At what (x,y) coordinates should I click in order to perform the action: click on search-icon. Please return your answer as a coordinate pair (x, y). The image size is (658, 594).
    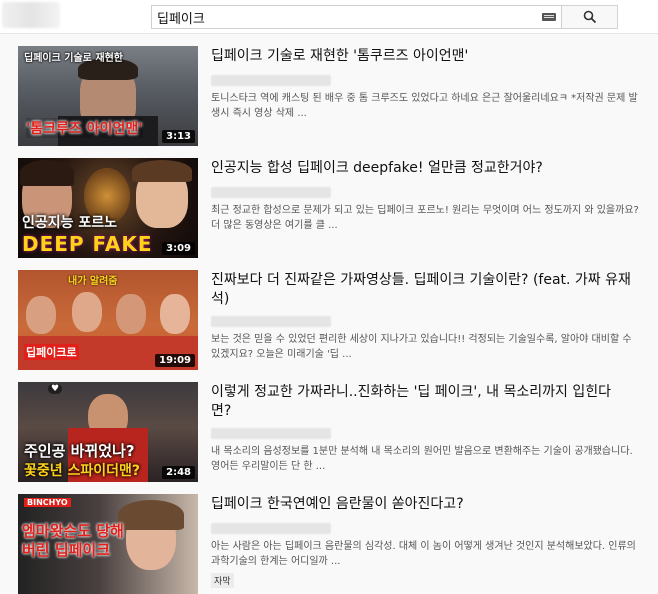
    Looking at the image, I should click on (590, 17).